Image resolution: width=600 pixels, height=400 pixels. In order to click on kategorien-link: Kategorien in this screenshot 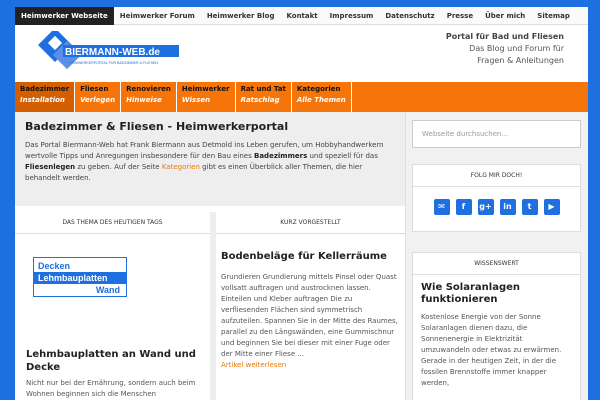, I will do `click(181, 167)`.